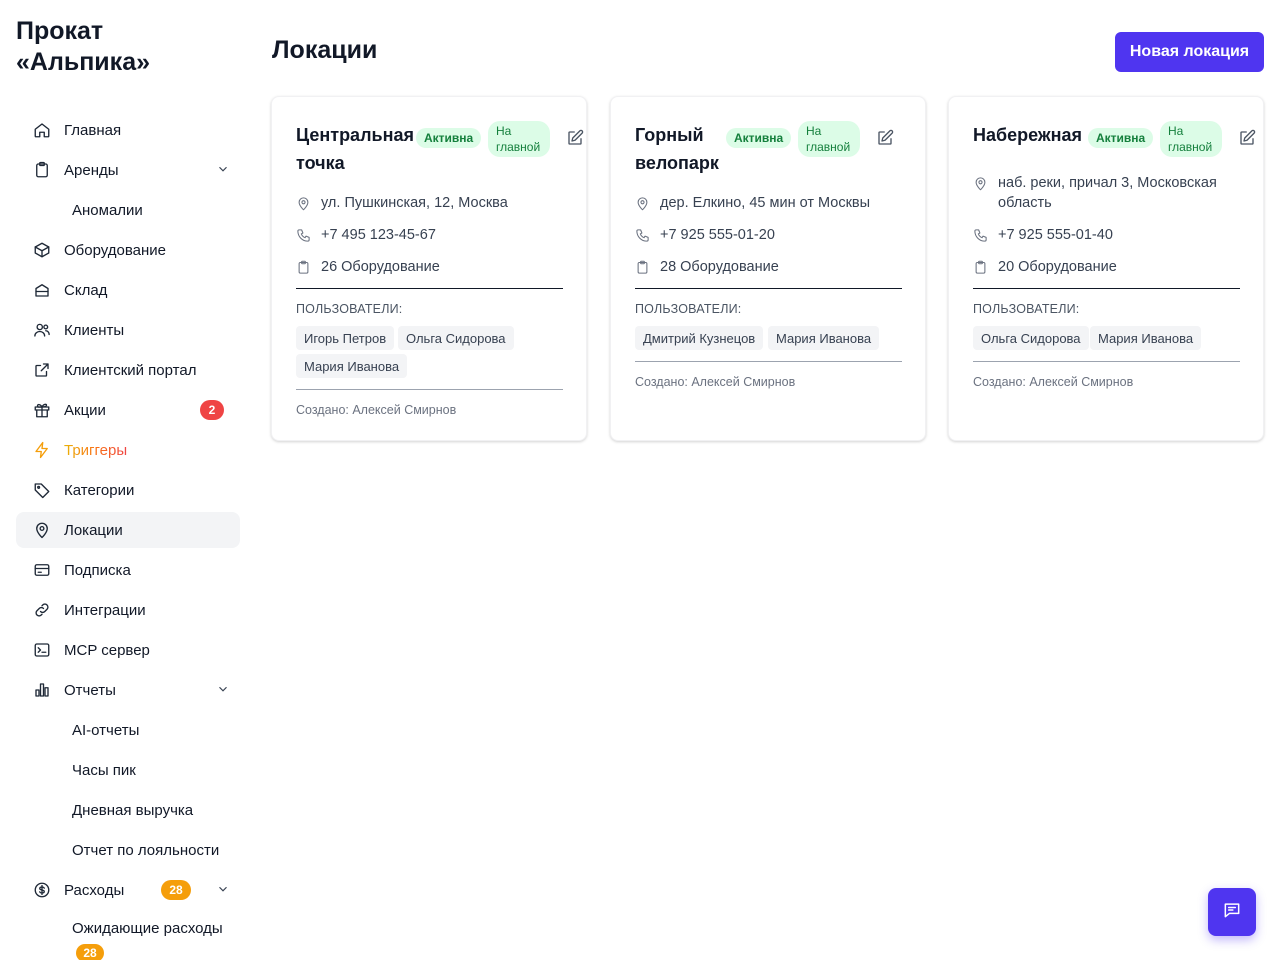 This screenshot has height=960, width=1280. What do you see at coordinates (1176, 131) in the screenshot?
I see `home-badge-line: На` at bounding box center [1176, 131].